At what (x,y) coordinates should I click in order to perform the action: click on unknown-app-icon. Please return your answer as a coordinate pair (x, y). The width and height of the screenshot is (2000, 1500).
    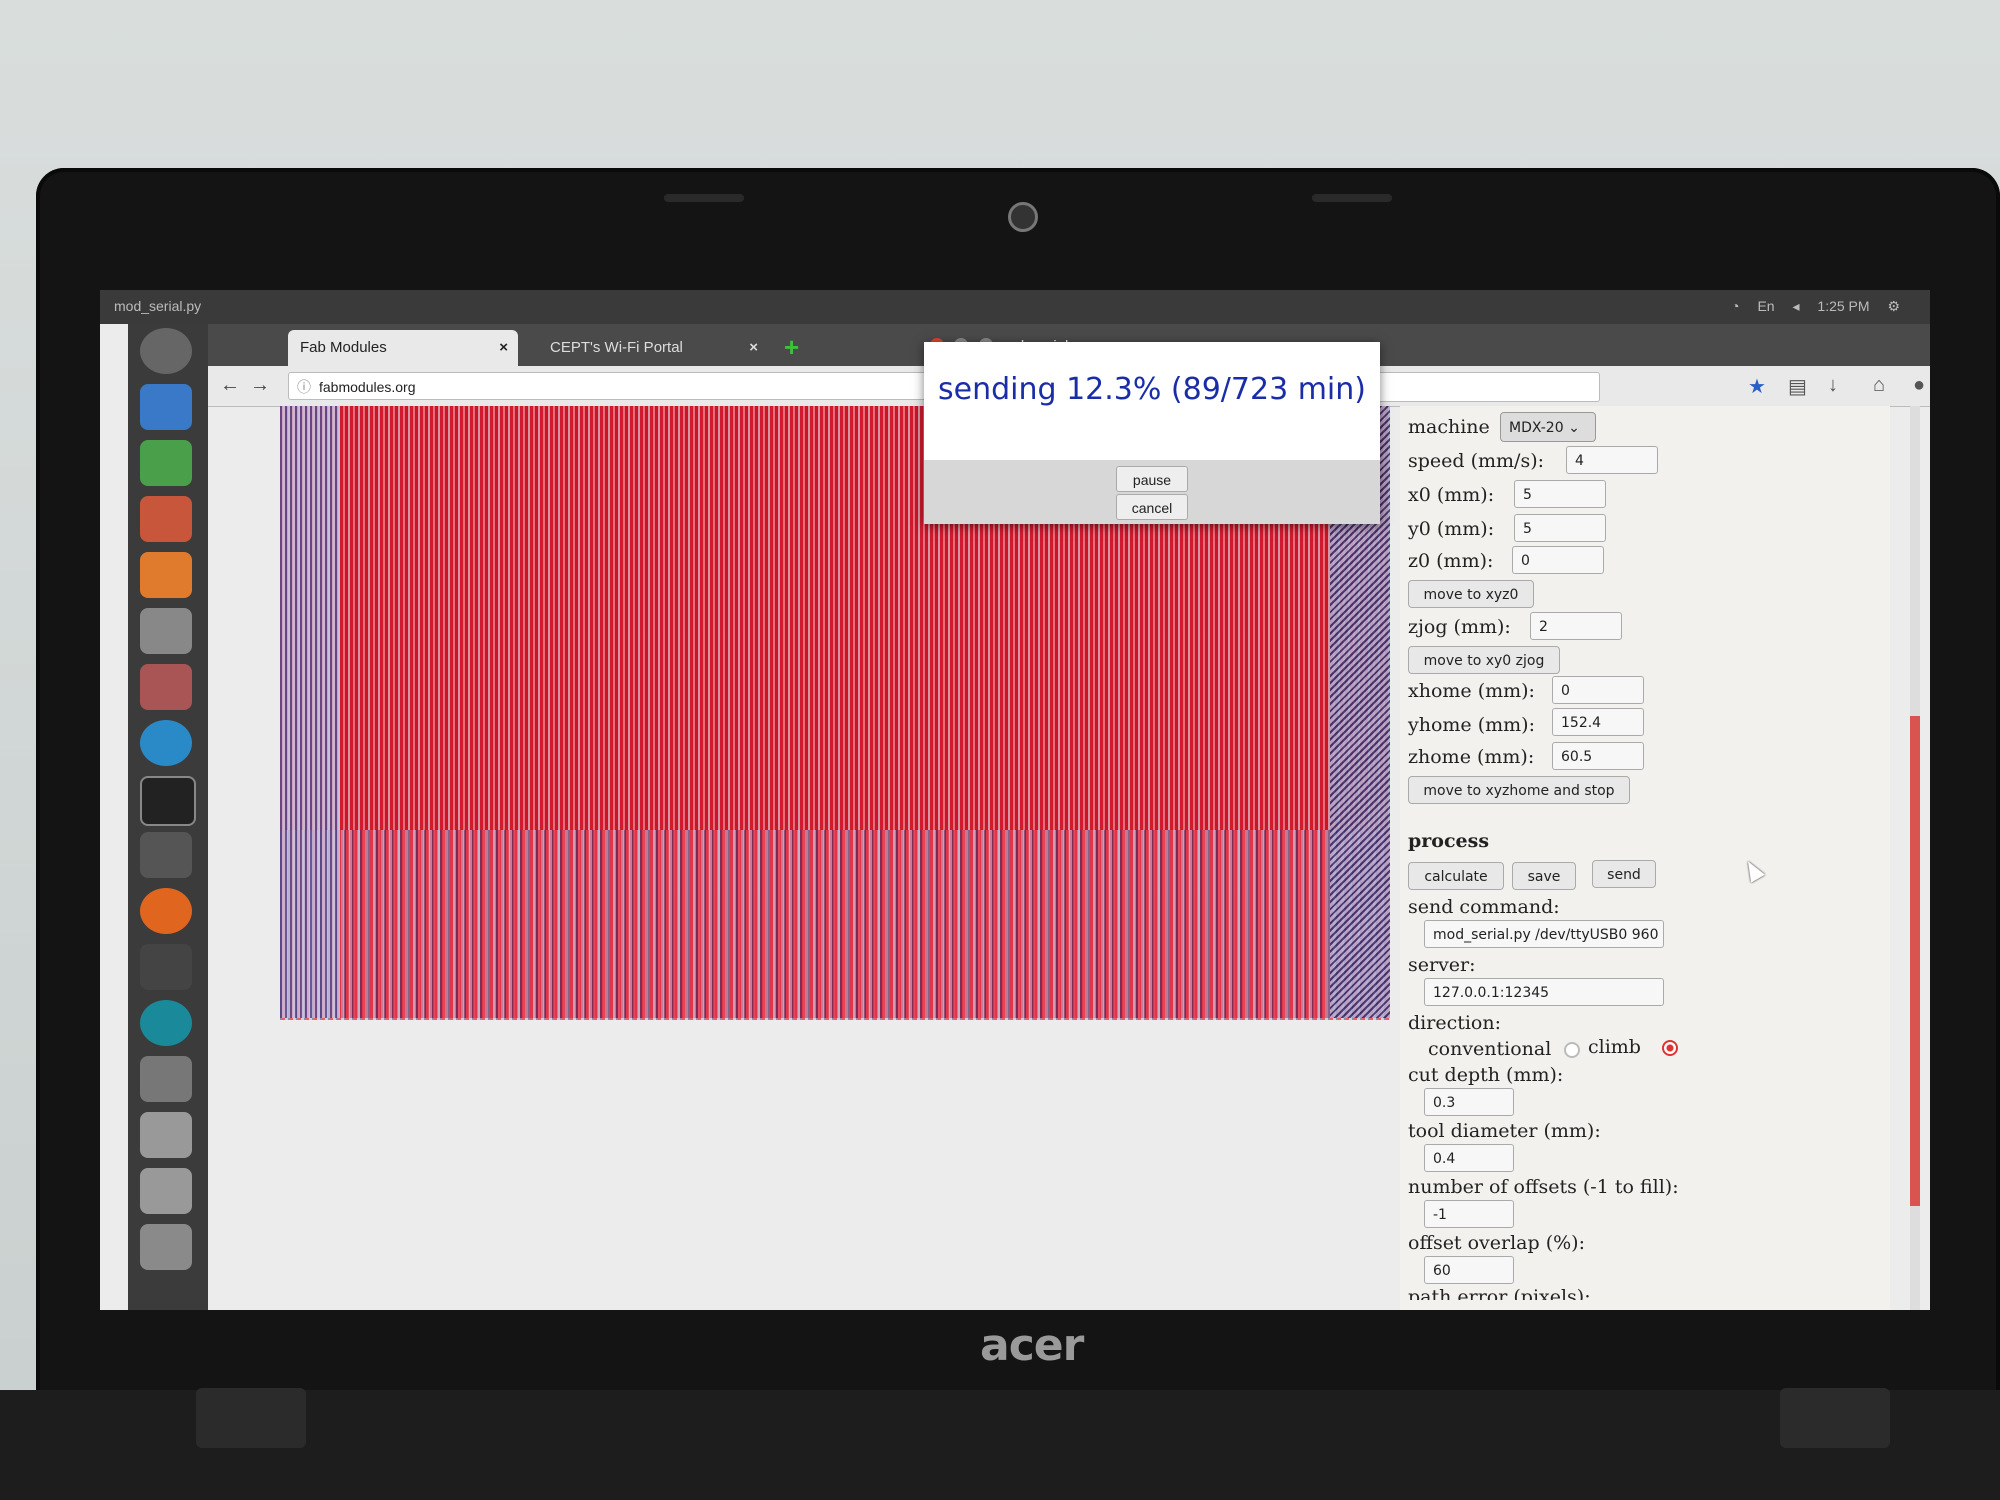
    Looking at the image, I should click on (166, 1079).